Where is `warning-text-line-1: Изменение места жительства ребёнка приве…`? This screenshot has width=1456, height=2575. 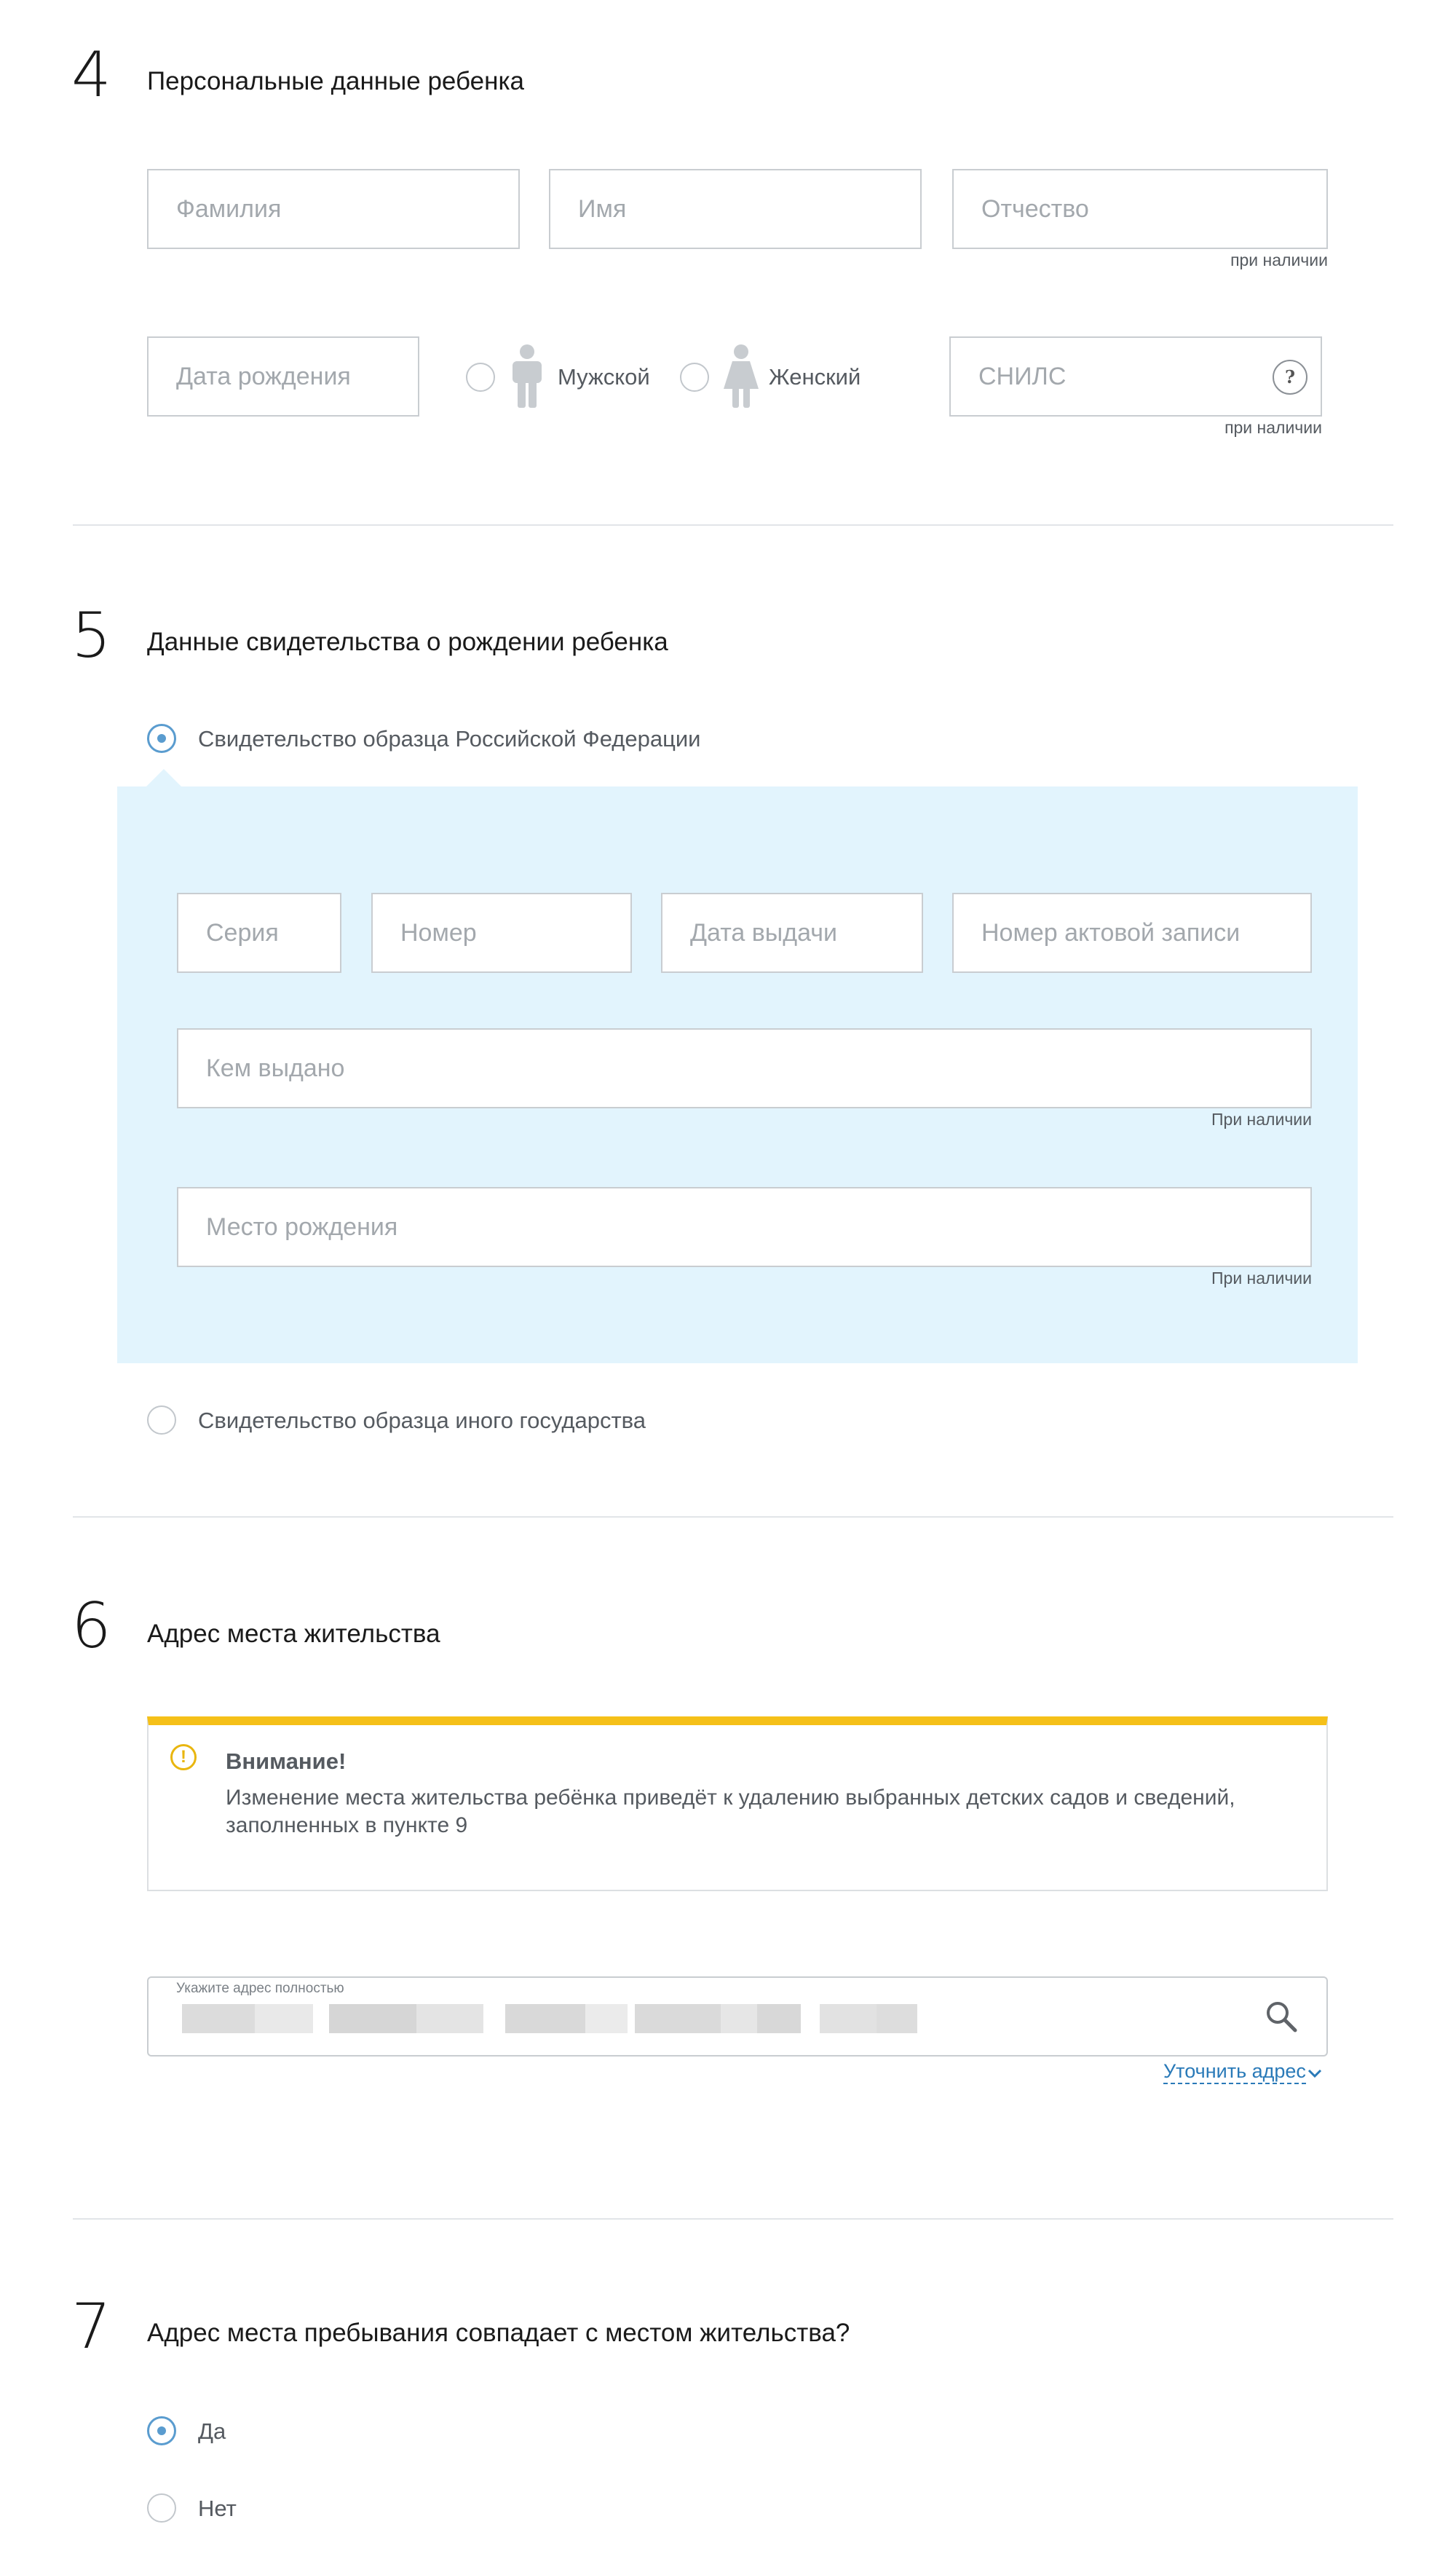 warning-text-line-1: Изменение места жительства ребёнка приве… is located at coordinates (730, 1798).